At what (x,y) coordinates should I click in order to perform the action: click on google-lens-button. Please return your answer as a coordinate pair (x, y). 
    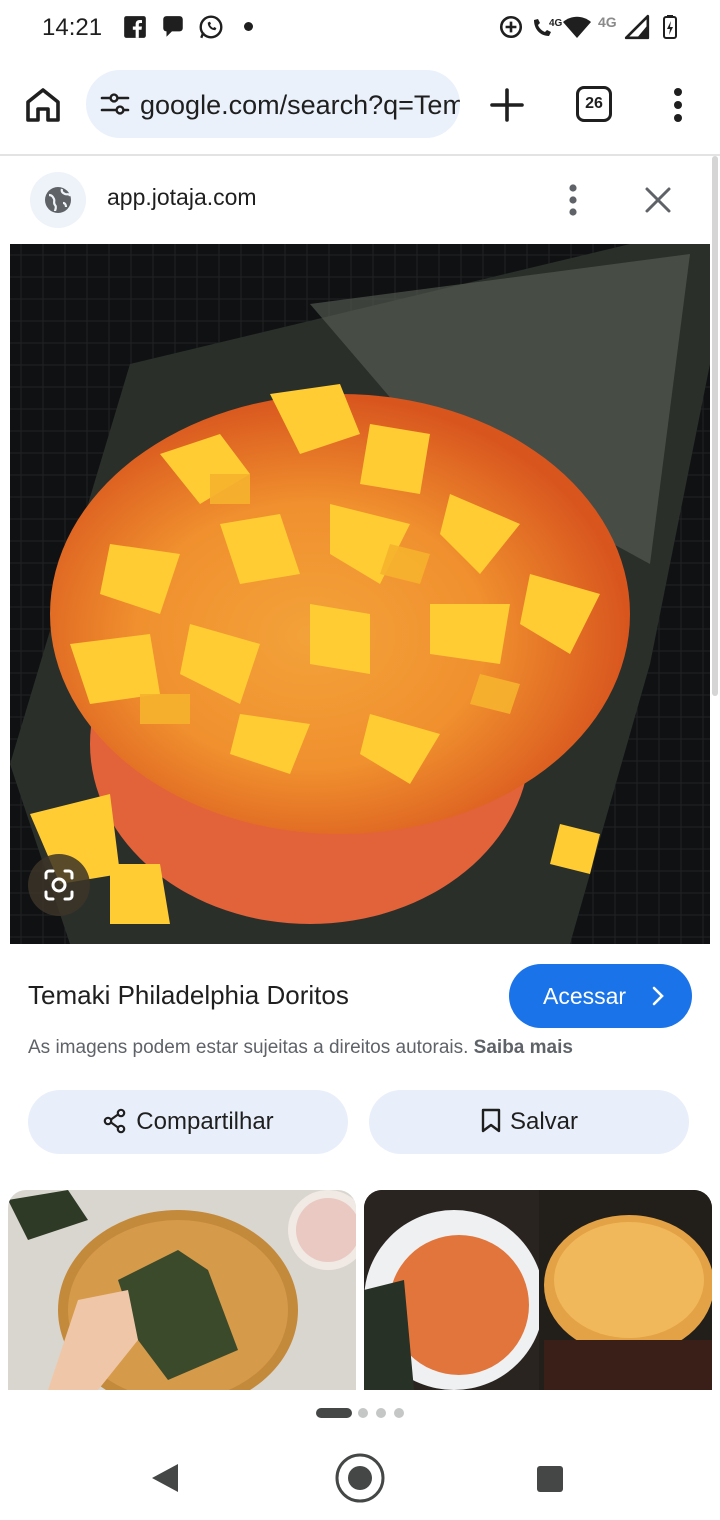
    Looking at the image, I should click on (59, 885).